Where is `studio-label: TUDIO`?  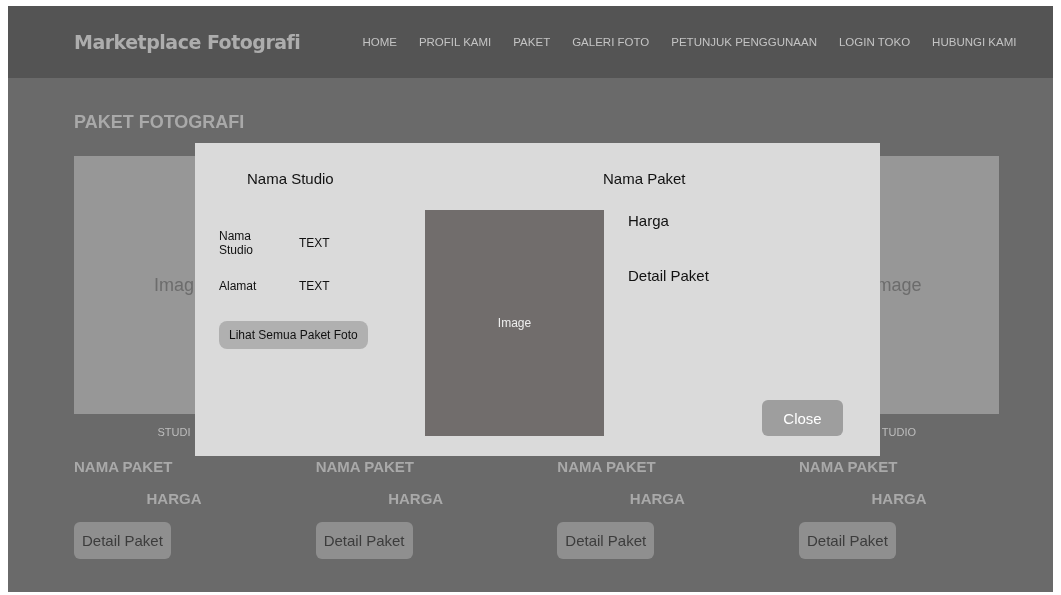
studio-label: TUDIO is located at coordinates (899, 432).